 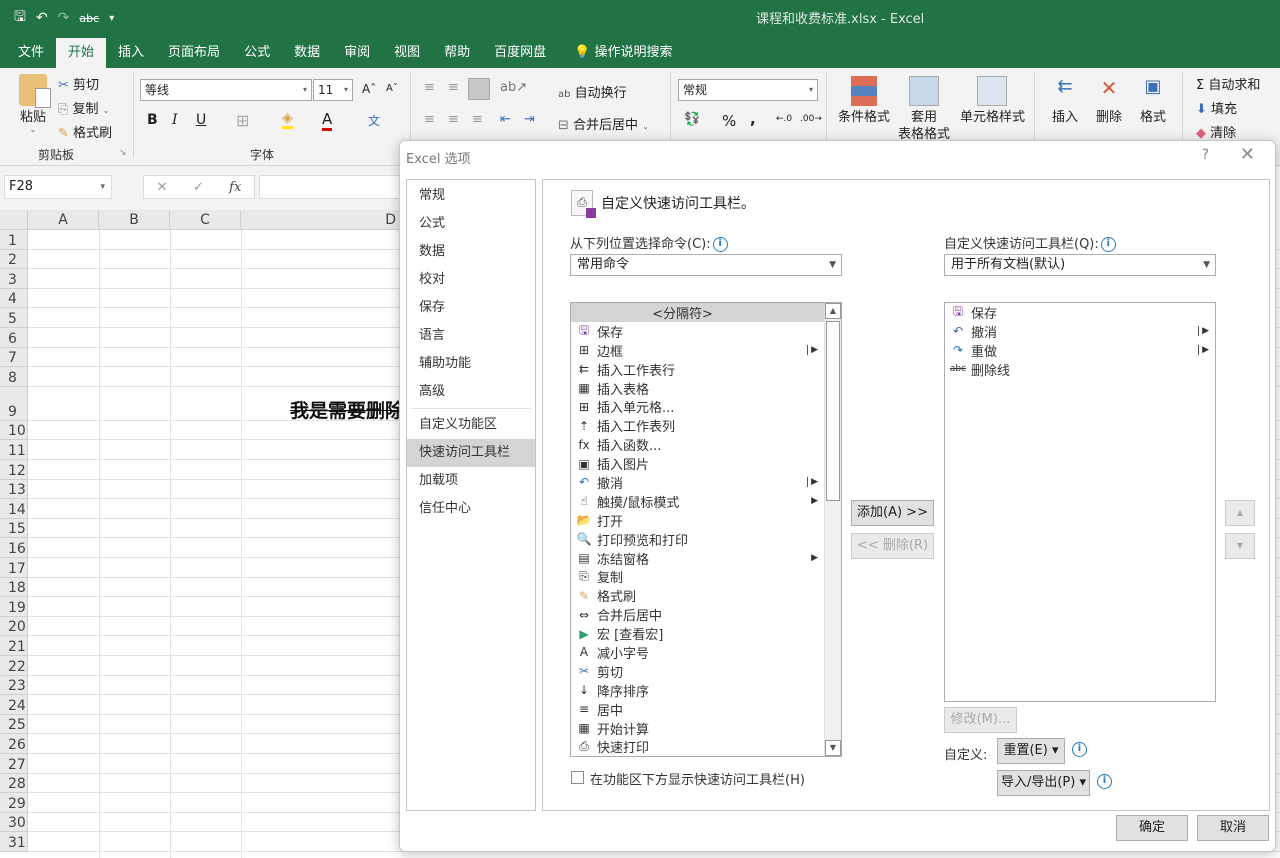 I want to click on row-header: 6, so click(x=14, y=338).